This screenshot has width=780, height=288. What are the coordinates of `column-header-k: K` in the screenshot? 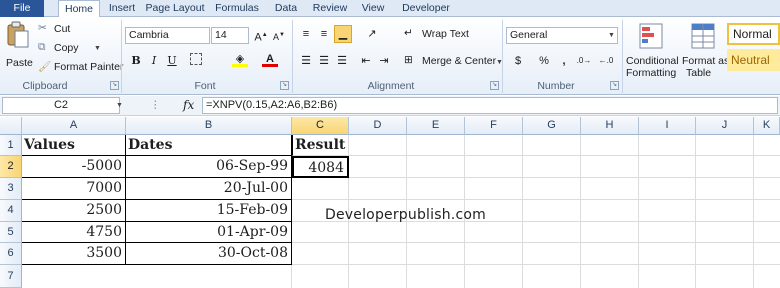 It's located at (767, 126).